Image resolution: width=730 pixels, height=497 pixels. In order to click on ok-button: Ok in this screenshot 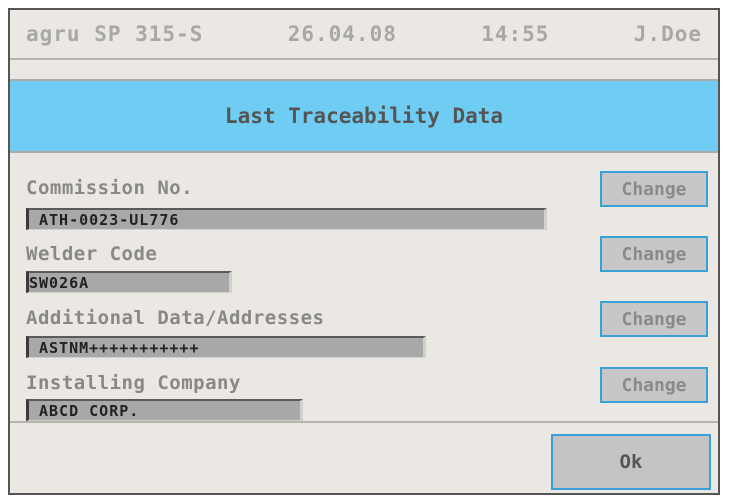, I will do `click(631, 462)`.